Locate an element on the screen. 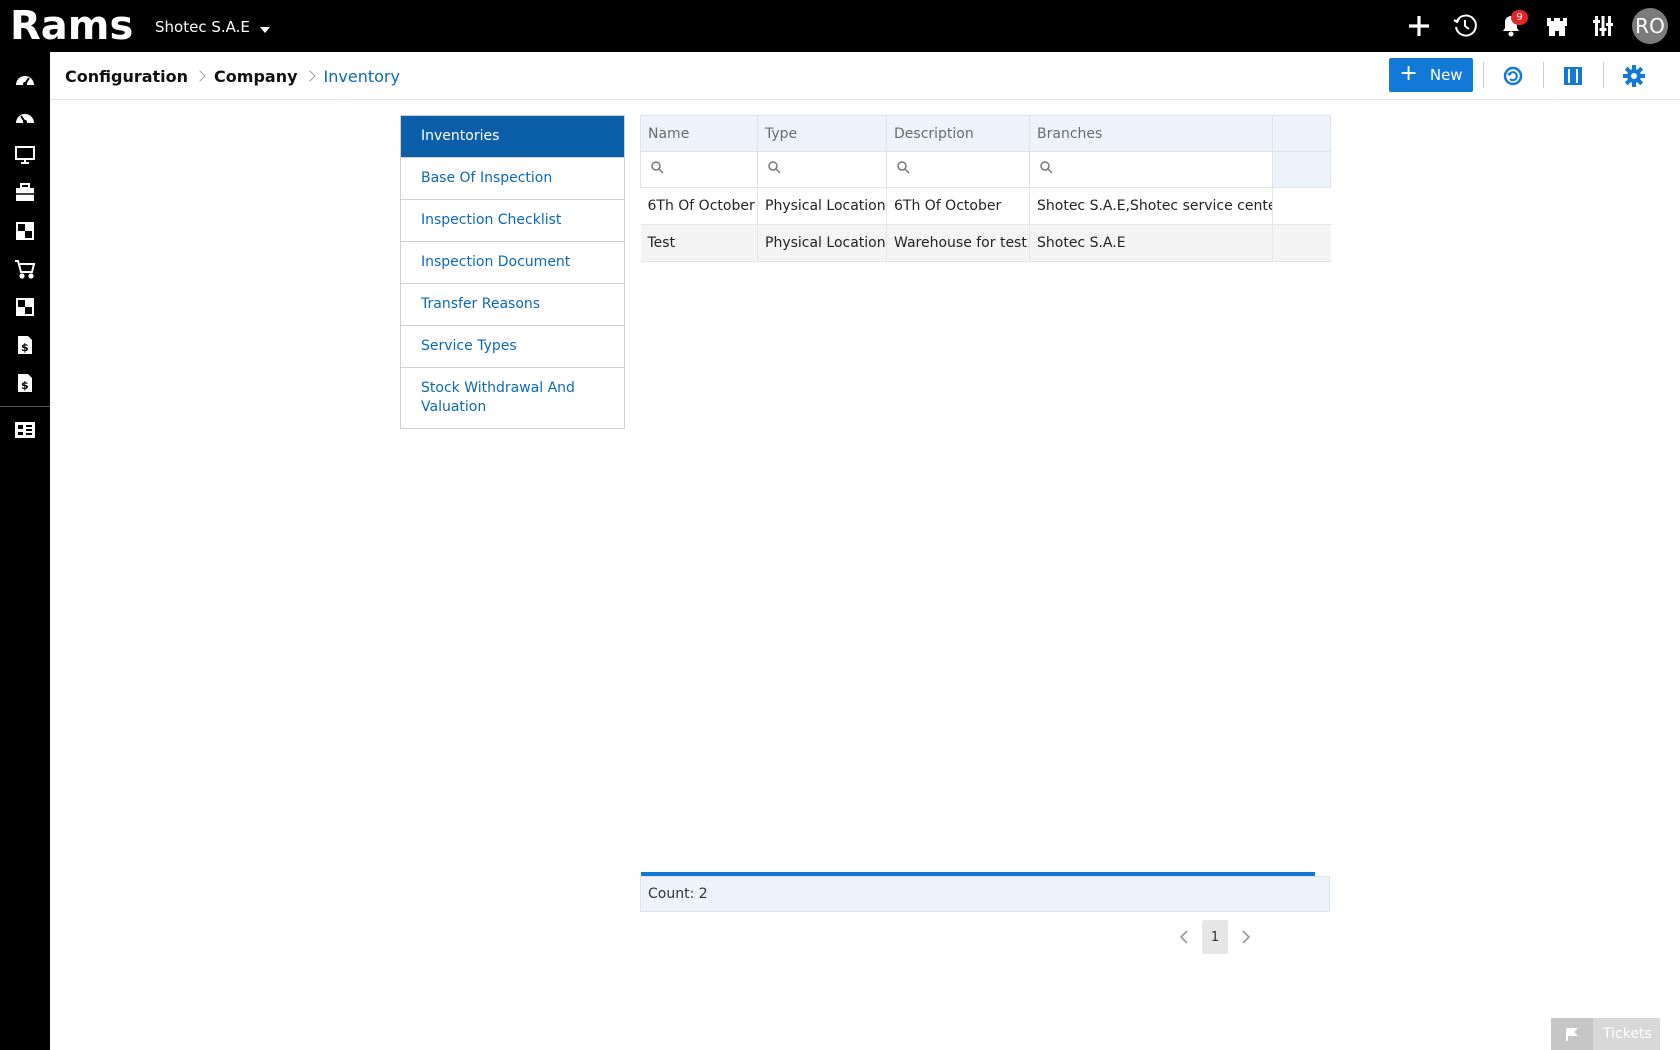  refresh-icon is located at coordinates (1513, 76).